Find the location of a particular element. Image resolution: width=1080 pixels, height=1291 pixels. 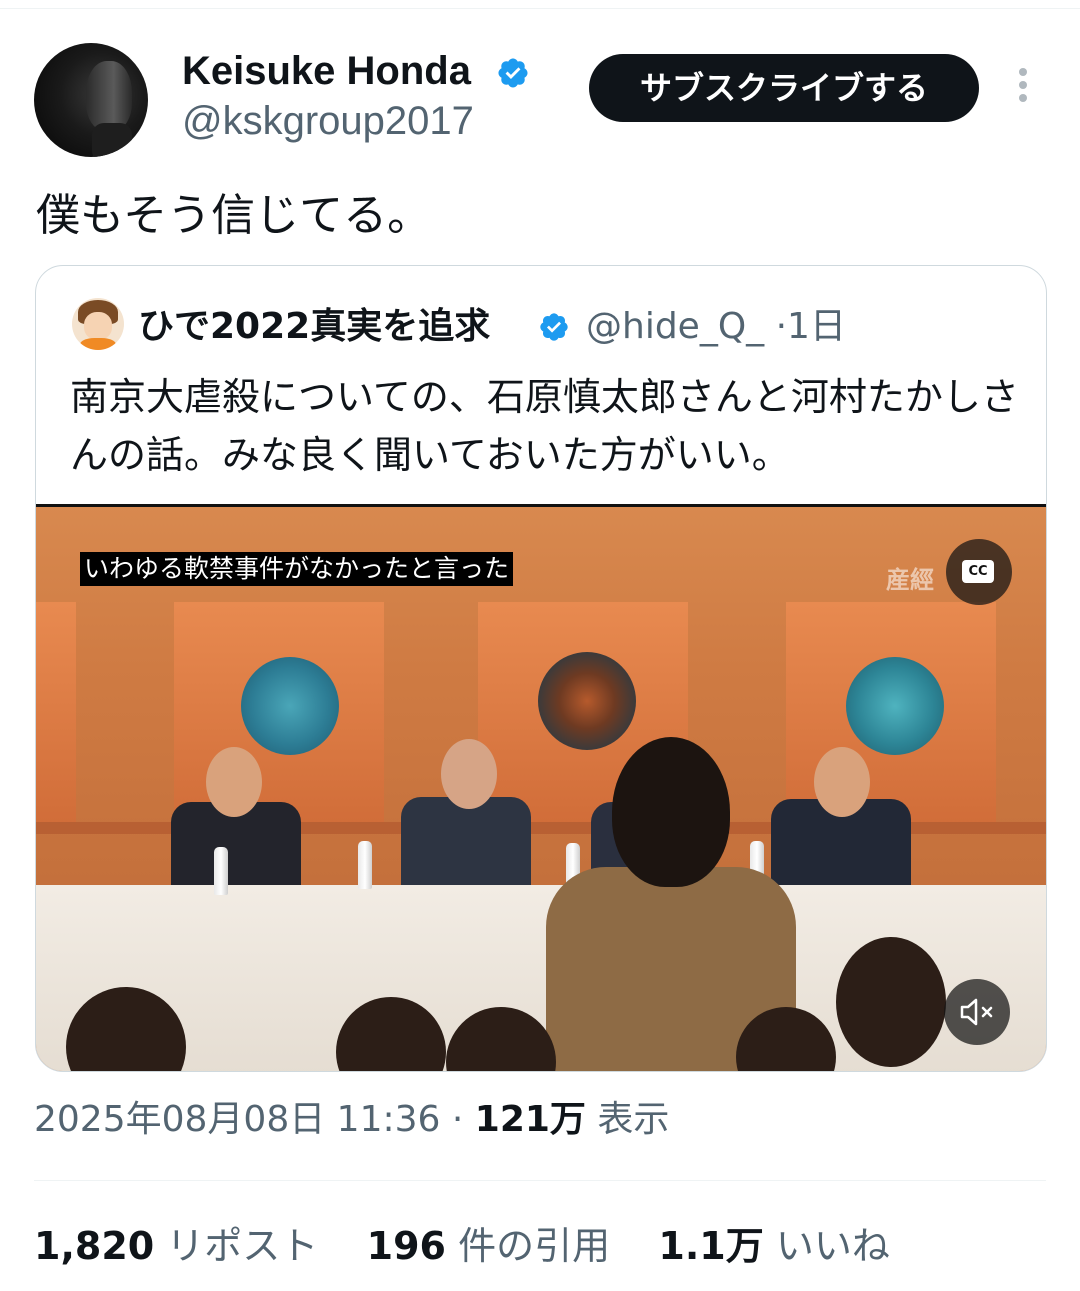

author-name: Keisuke Honda is located at coordinates (326, 71).